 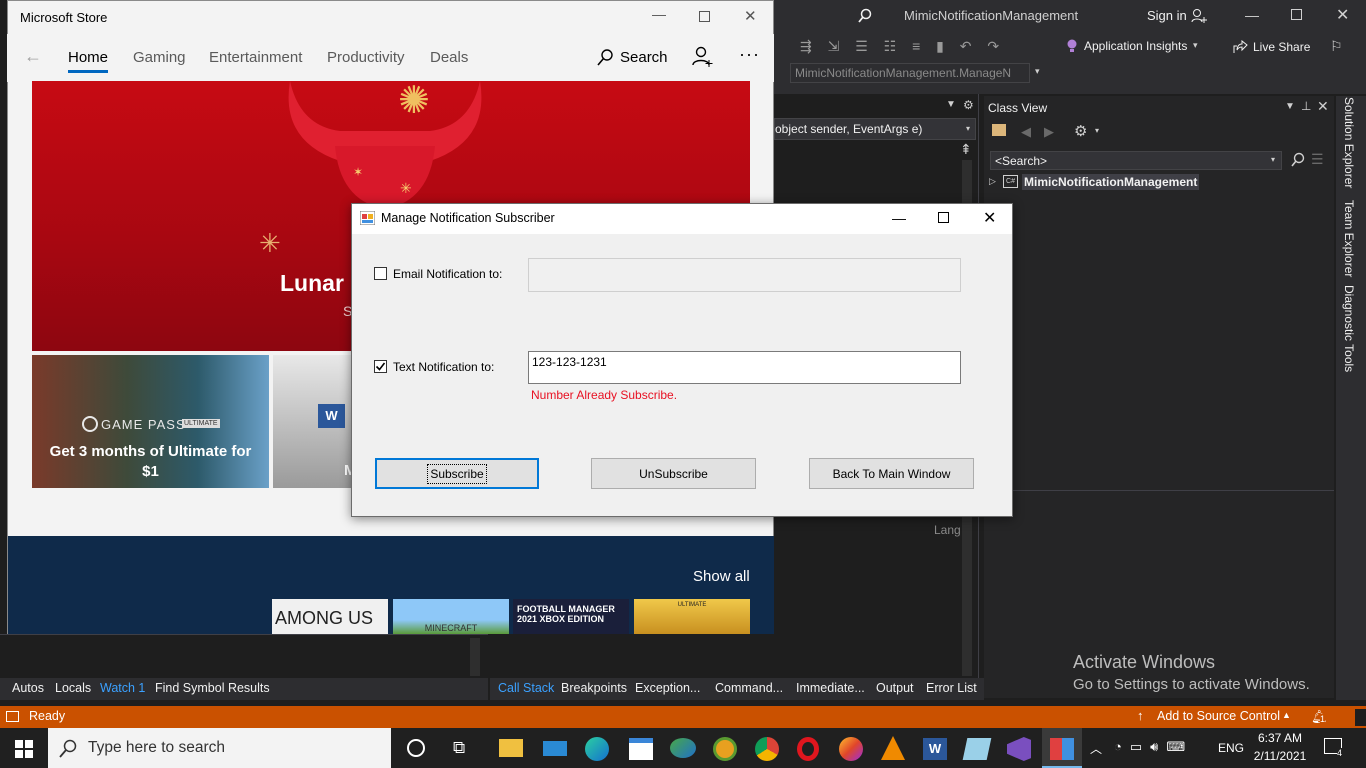 I want to click on feedback-icon: ⚐, so click(x=1336, y=46).